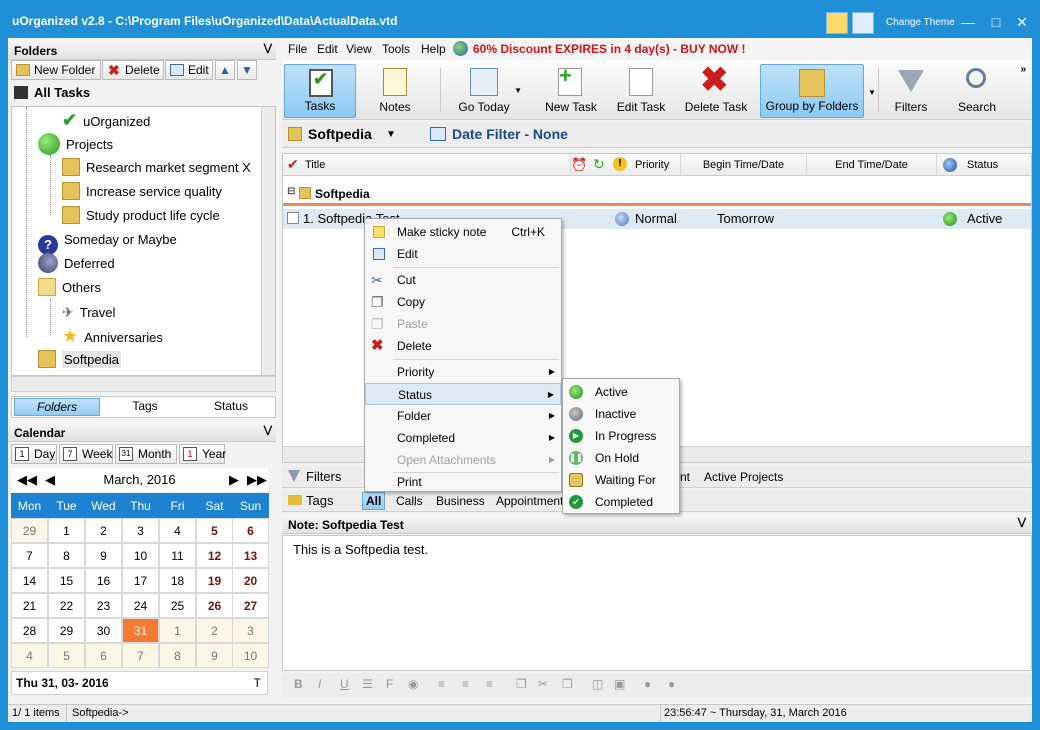 Image resolution: width=1040 pixels, height=730 pixels. I want to click on tree-item: ★ Anniversaries, so click(112, 336).